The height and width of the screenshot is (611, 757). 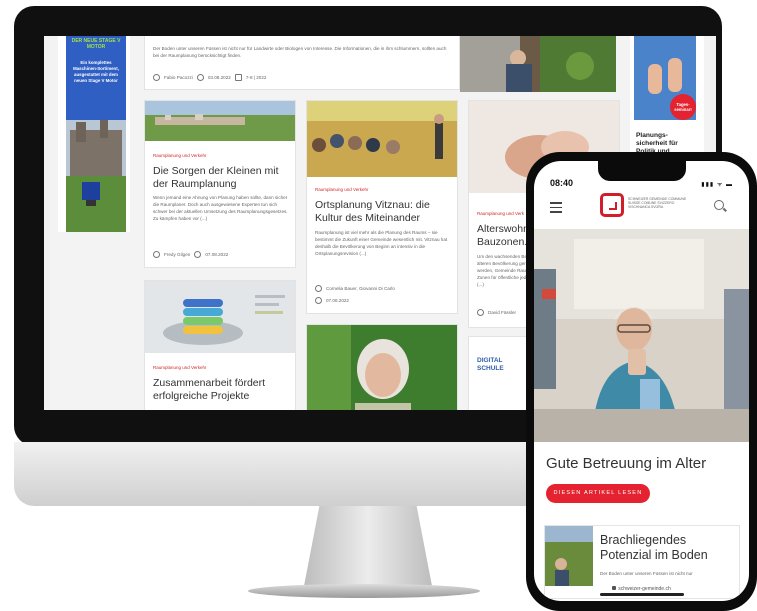 What do you see at coordinates (177, 254) in the screenshot?
I see `article-card-1-author: Fredy Gilgen` at bounding box center [177, 254].